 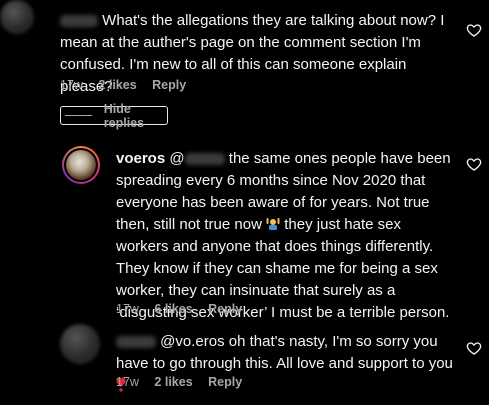 I want to click on avatar-border, so click(x=81, y=165).